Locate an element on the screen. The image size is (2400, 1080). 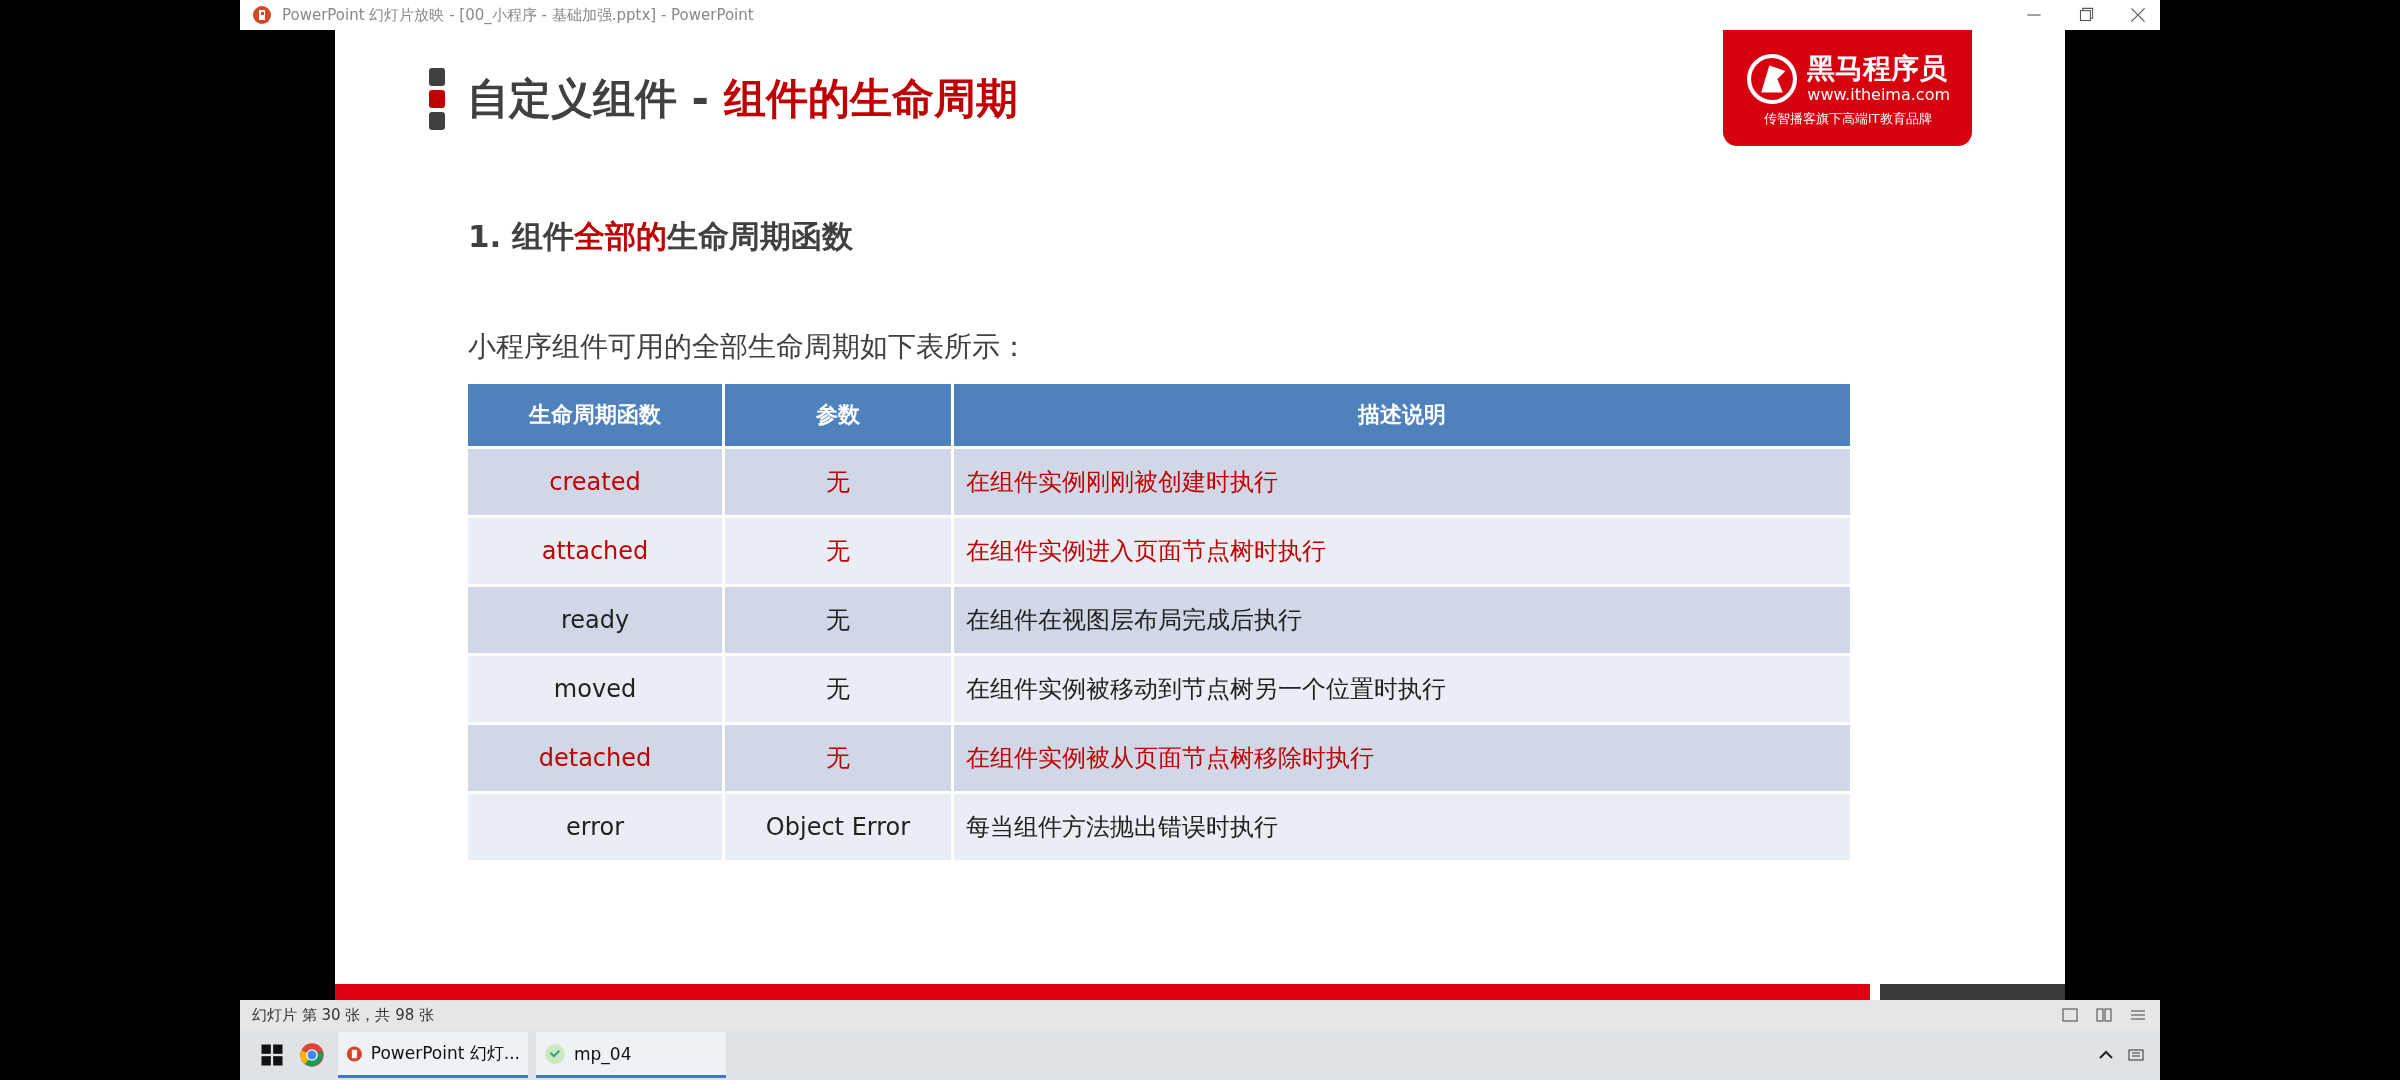
slide-counter: 幻灯片 第 30 张，共 98 张 is located at coordinates (343, 1015).